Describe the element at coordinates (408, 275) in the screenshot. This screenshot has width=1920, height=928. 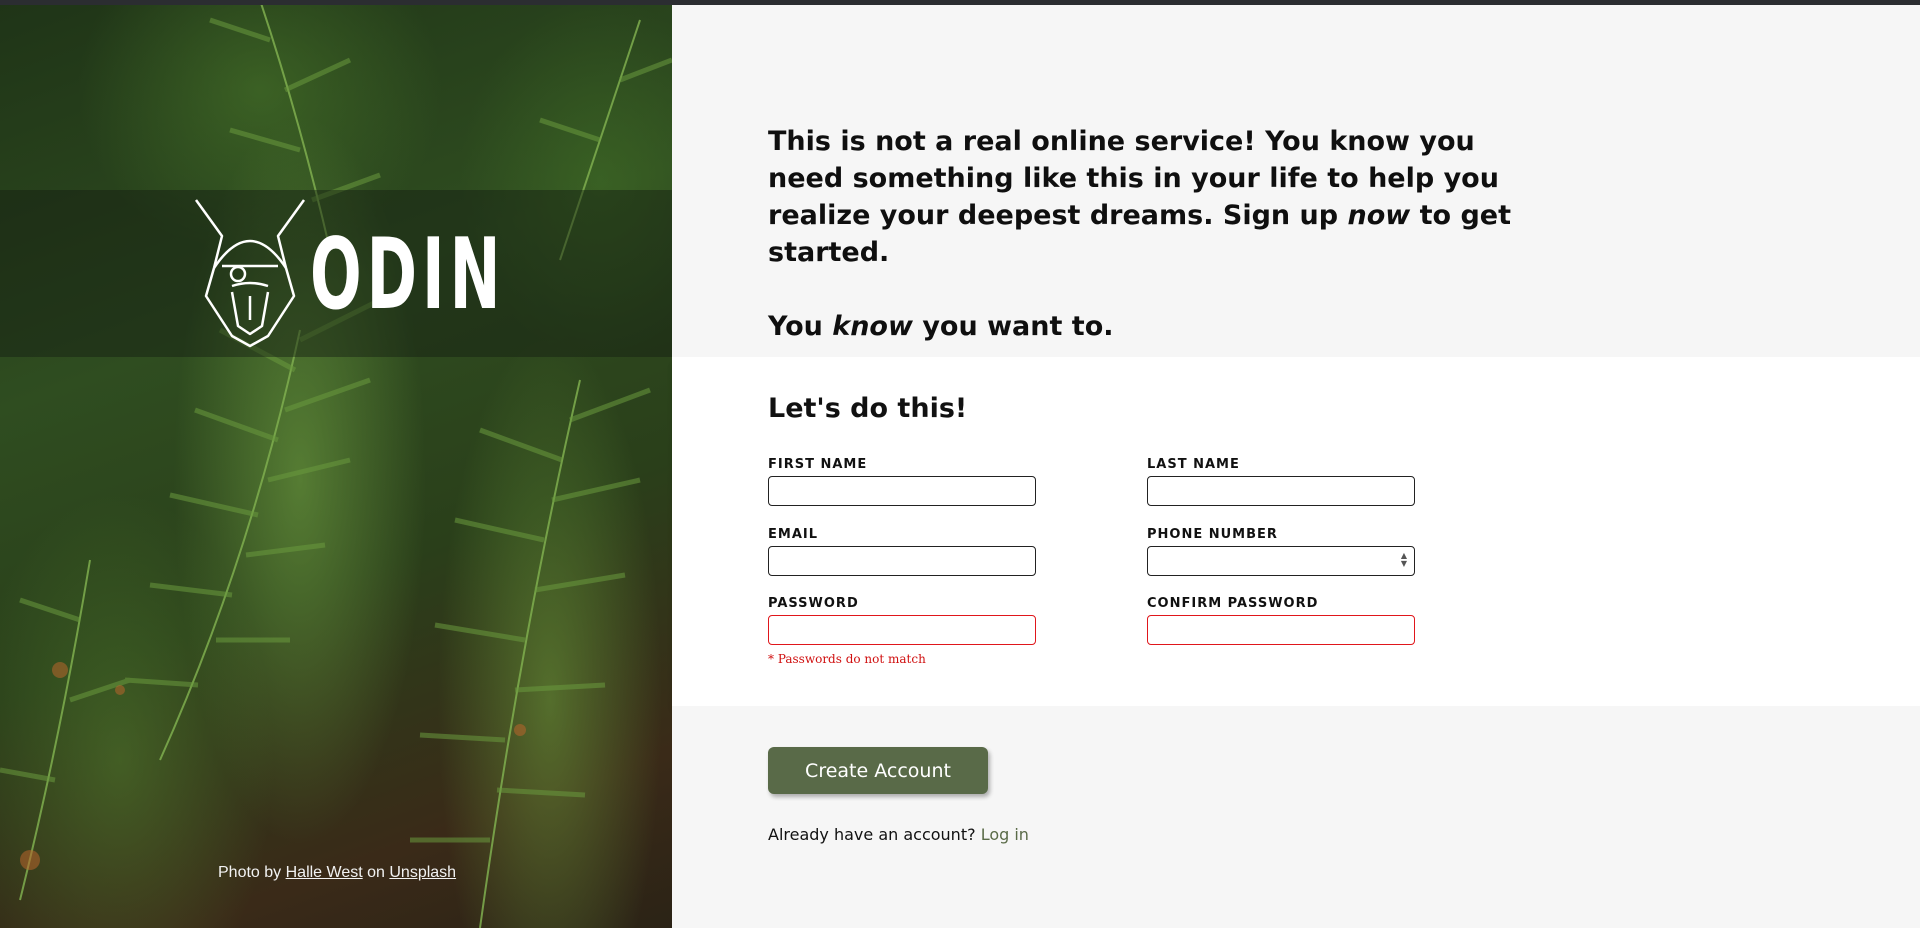
I see `logo-wordmark: ODIN` at that location.